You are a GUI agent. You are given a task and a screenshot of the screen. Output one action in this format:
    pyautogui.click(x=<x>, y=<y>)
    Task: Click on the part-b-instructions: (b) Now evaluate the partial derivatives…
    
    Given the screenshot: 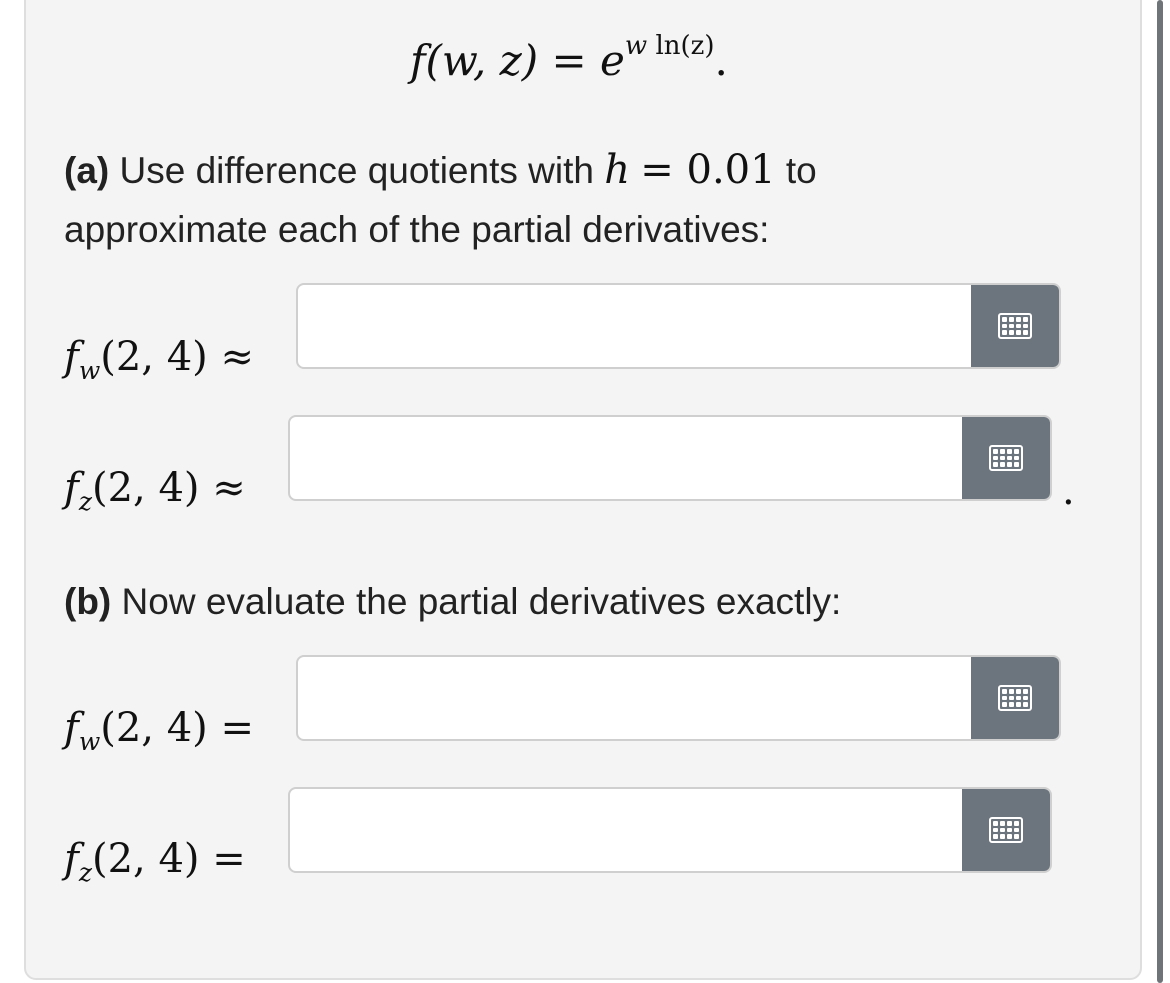 What is the action you would take?
    pyautogui.click(x=452, y=602)
    